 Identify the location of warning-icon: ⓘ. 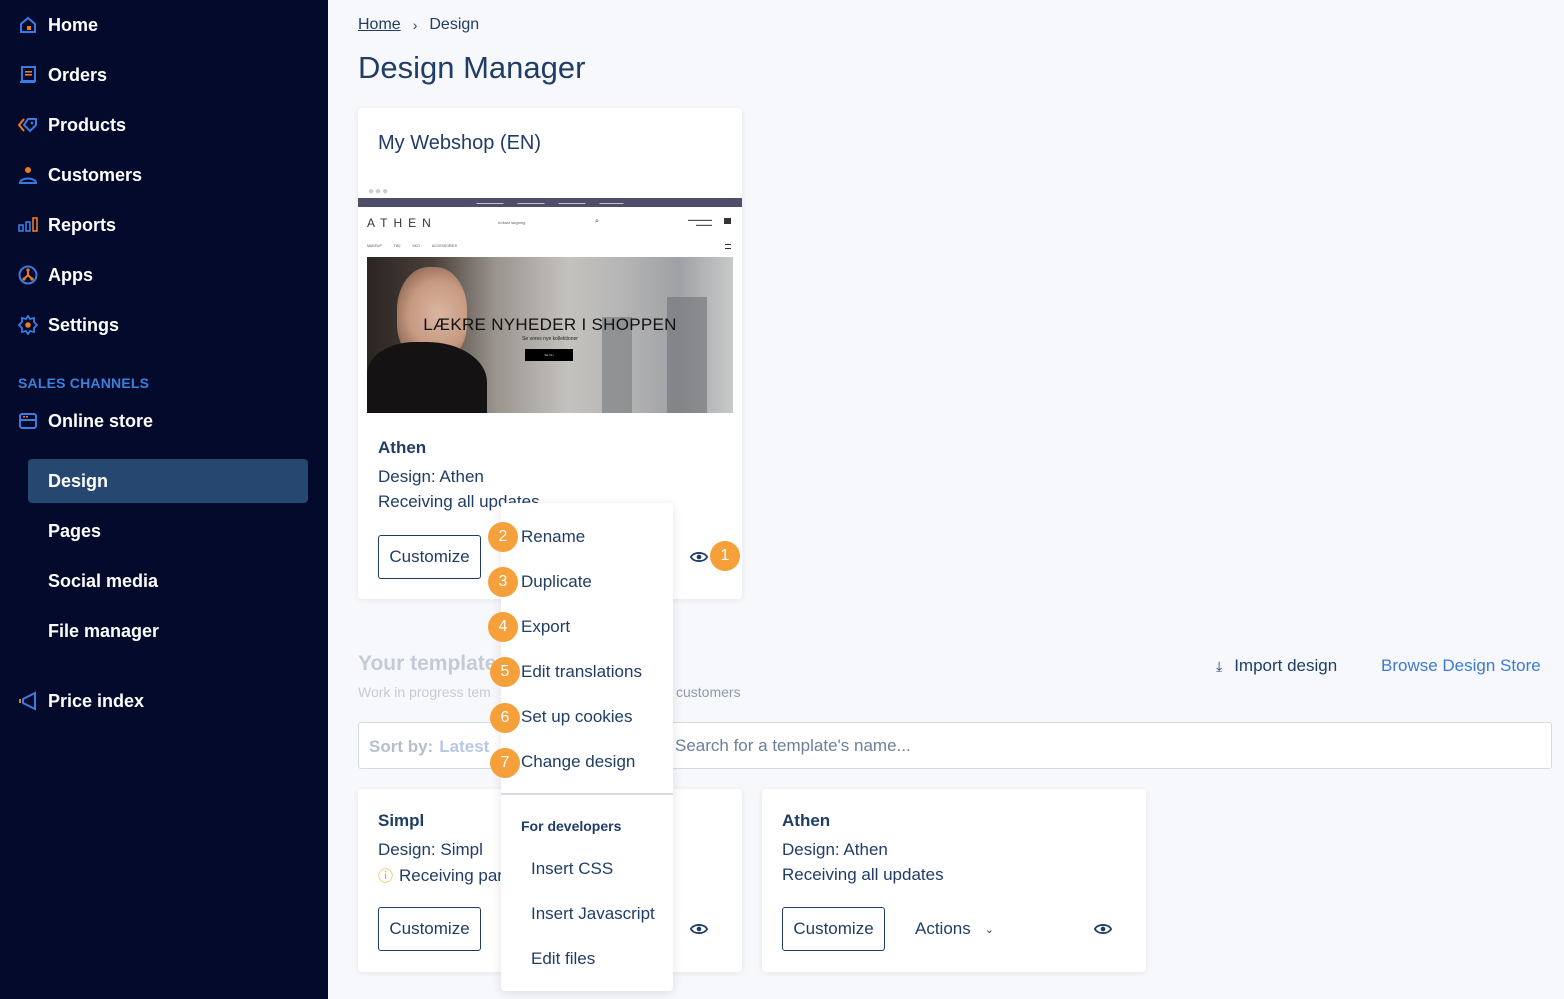
(386, 876).